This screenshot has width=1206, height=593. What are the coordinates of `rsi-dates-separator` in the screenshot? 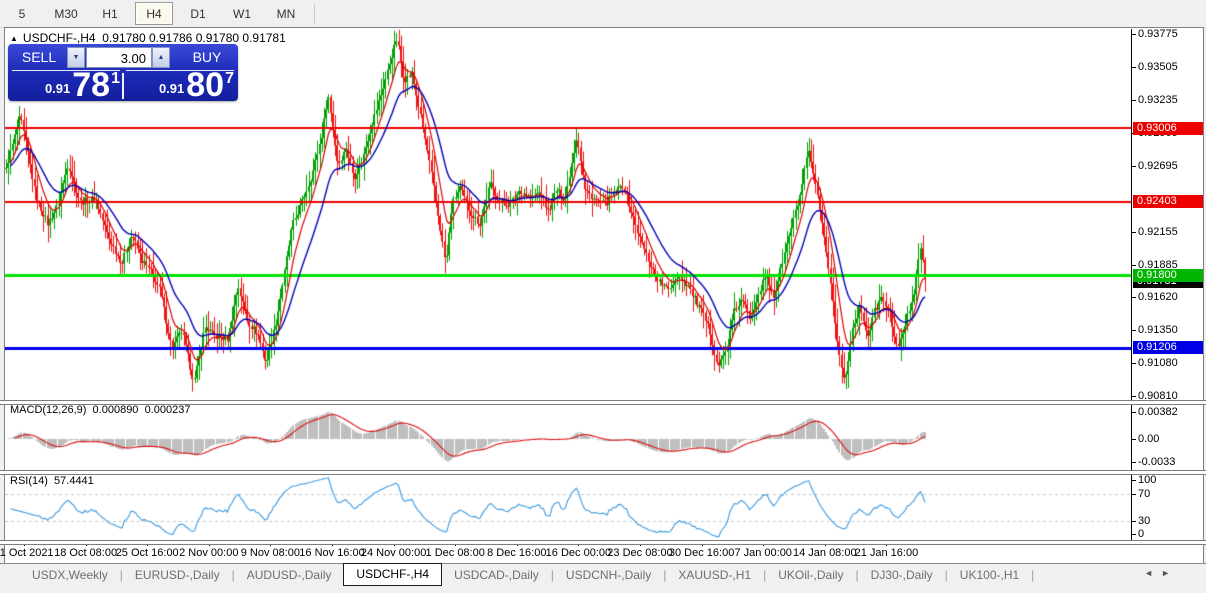 It's located at (603, 542).